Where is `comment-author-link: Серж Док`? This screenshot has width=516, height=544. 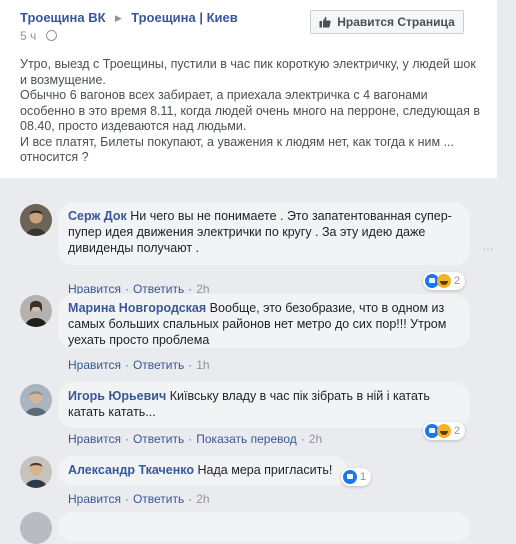 comment-author-link: Серж Док is located at coordinates (97, 216).